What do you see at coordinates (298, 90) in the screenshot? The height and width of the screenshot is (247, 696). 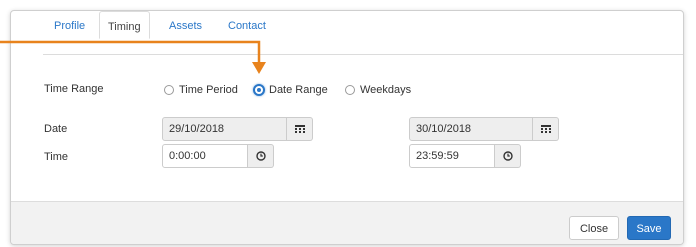 I see `radio-date-range-label: Date Range` at bounding box center [298, 90].